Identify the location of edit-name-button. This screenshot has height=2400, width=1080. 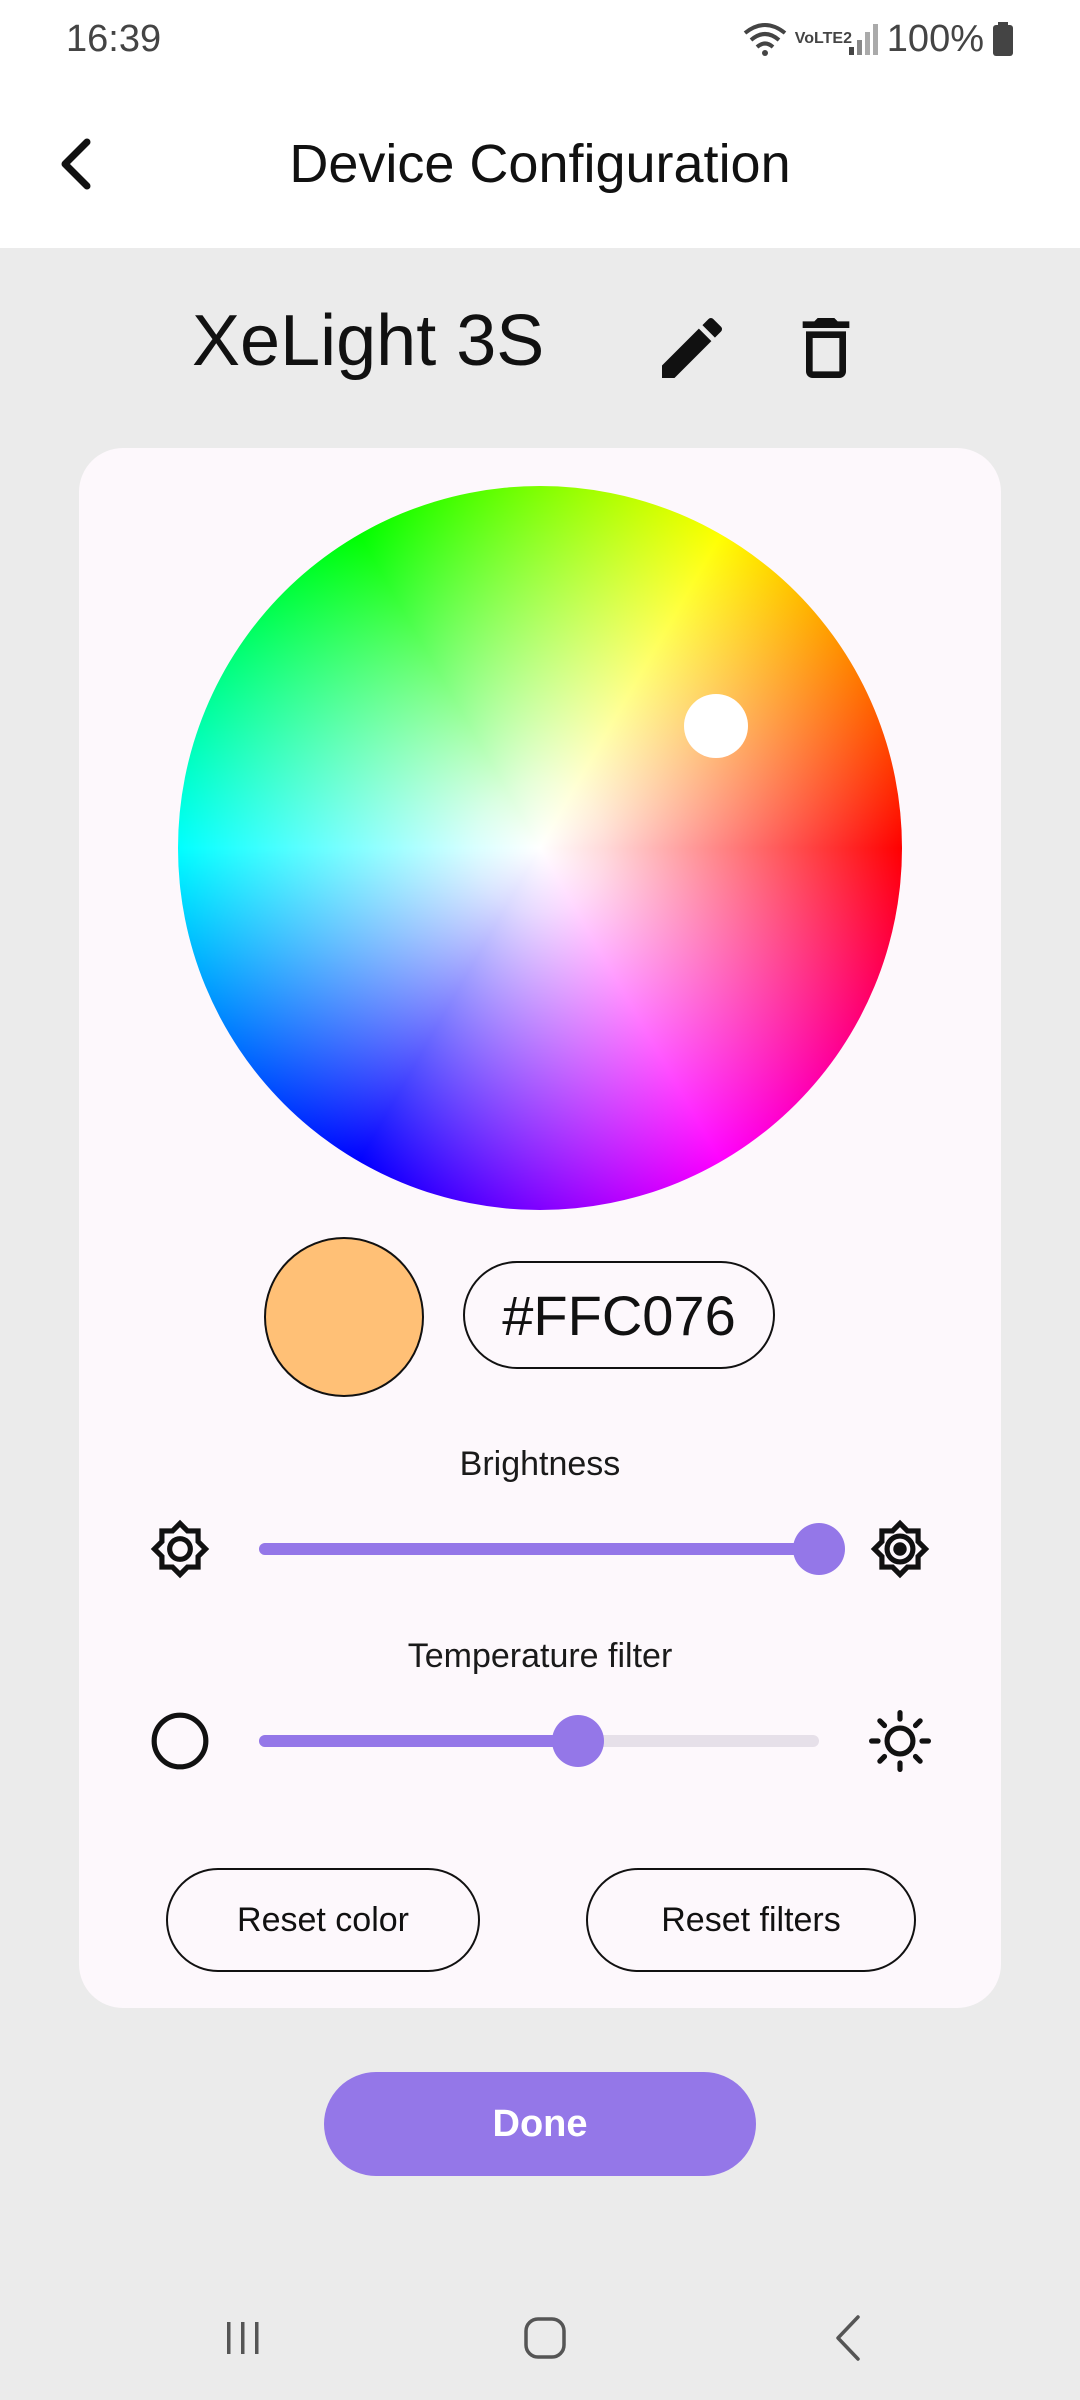
(692, 348).